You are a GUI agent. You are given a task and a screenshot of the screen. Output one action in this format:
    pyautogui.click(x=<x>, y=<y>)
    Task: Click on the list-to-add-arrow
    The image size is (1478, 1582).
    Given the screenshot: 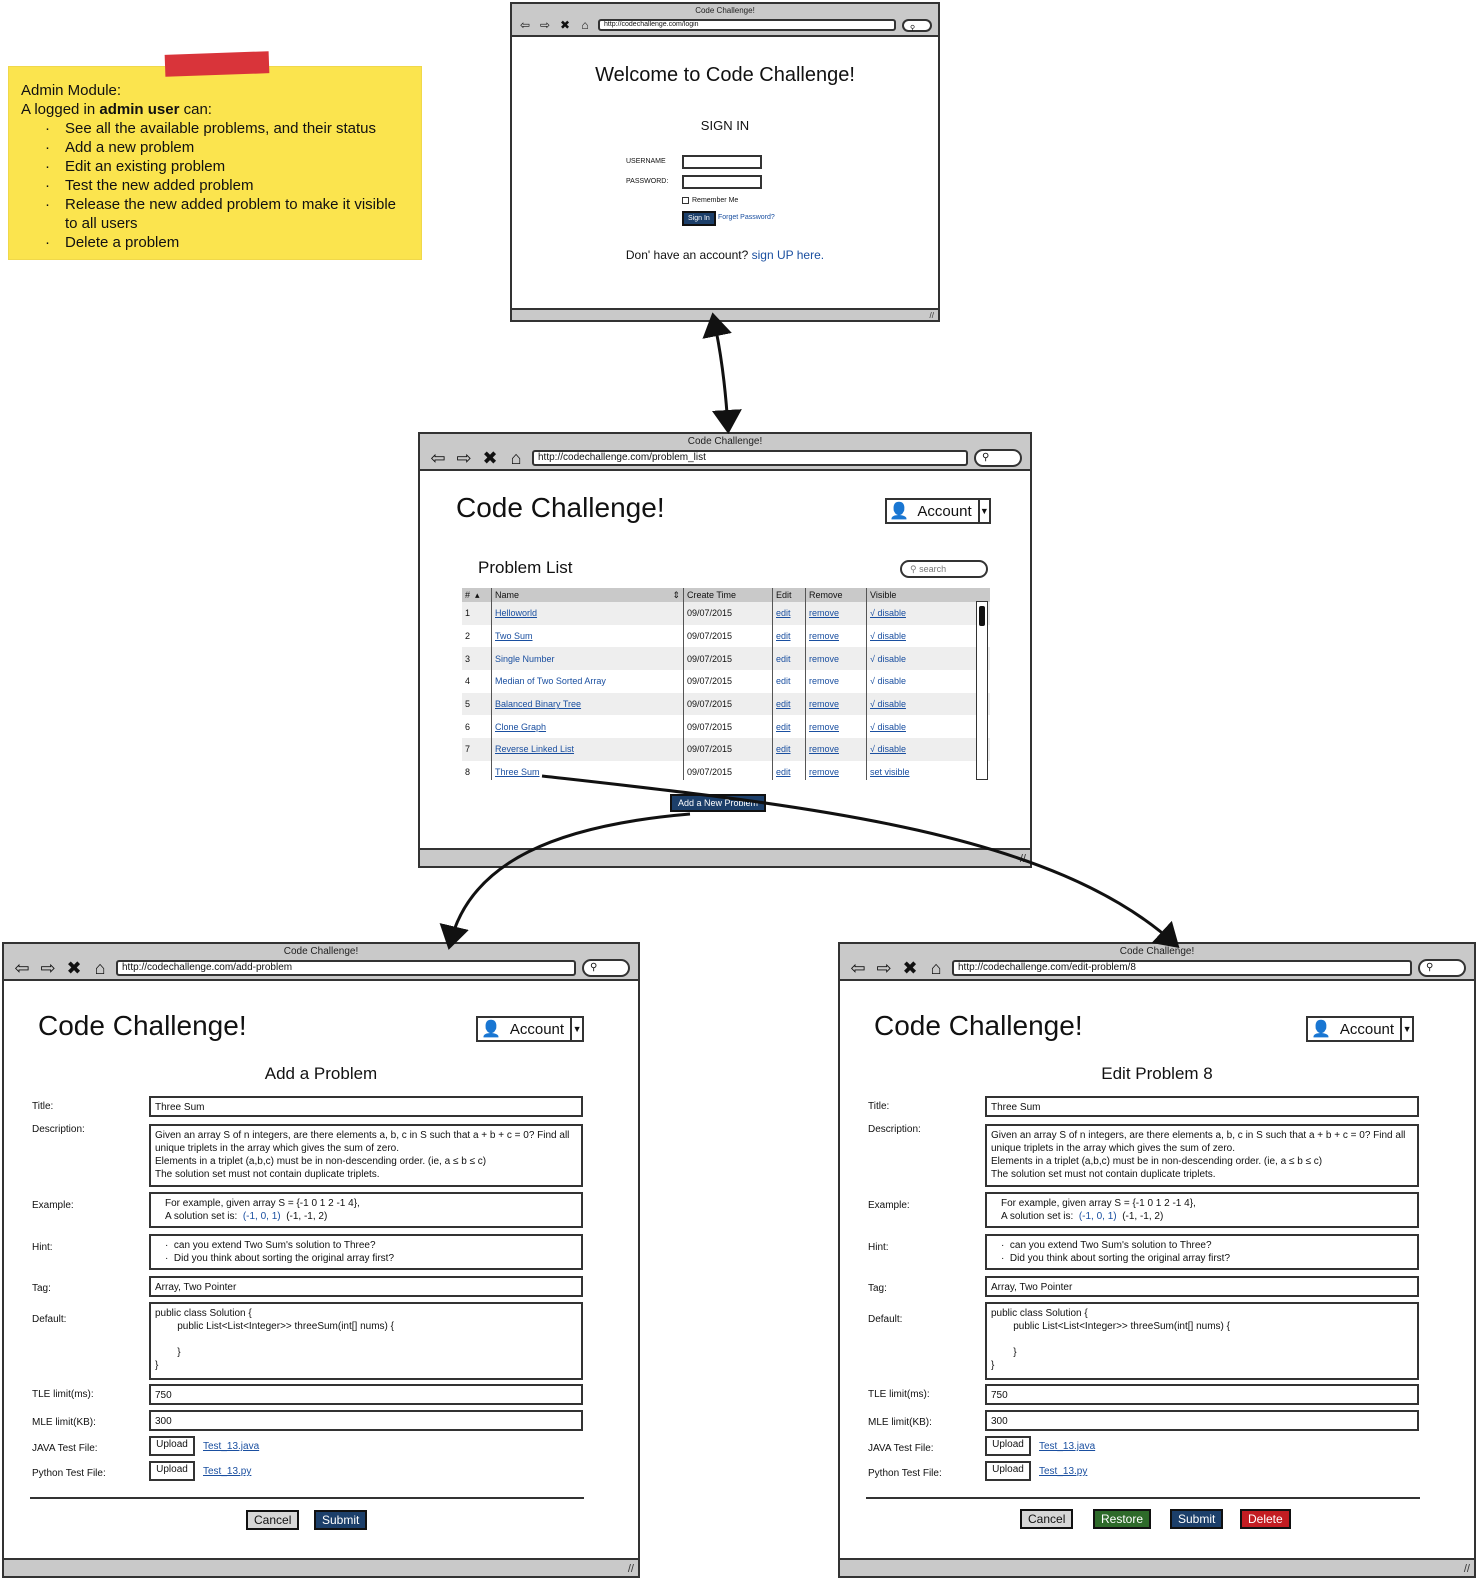 What is the action you would take?
    pyautogui.click(x=565, y=881)
    